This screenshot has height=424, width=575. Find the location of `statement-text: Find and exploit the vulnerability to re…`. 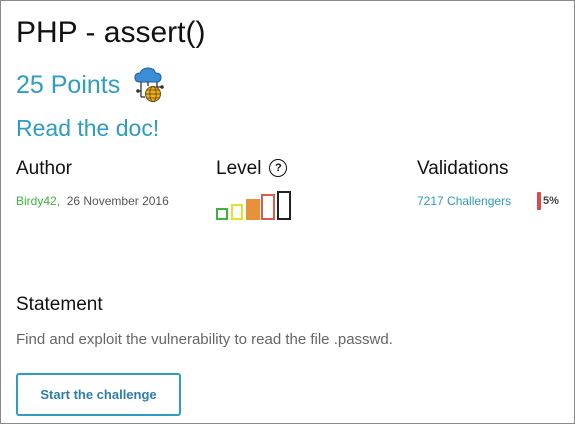

statement-text: Find and exploit the vulnerability to re… is located at coordinates (204, 339).